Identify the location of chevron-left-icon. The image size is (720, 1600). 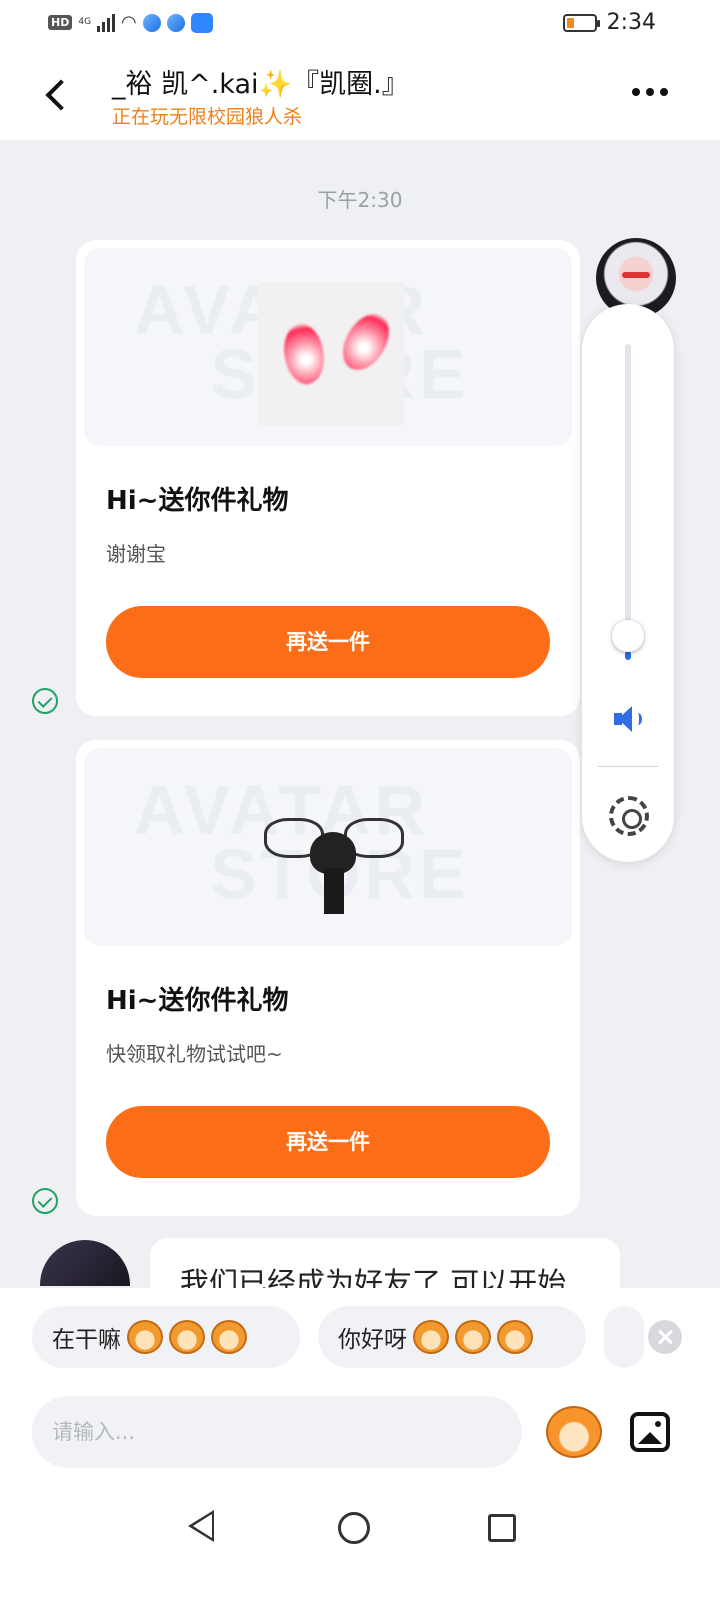
(56, 94).